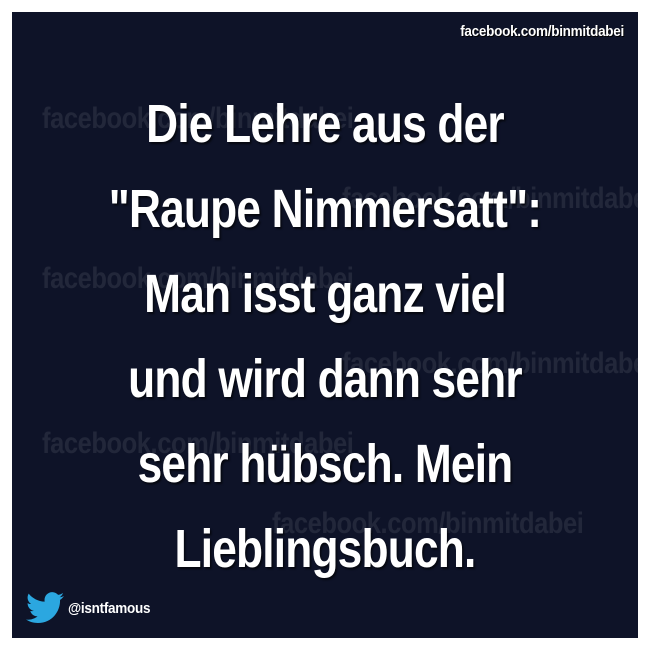  Describe the element at coordinates (325, 379) in the screenshot. I see `quote-line: und wird dann sehr` at that location.